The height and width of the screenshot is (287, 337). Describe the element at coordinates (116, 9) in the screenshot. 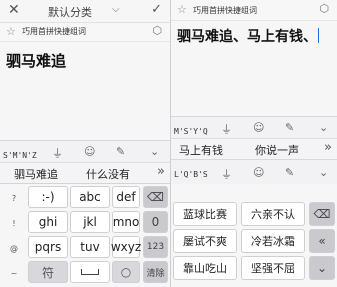

I see `chevron-down-icon: ⌵` at that location.